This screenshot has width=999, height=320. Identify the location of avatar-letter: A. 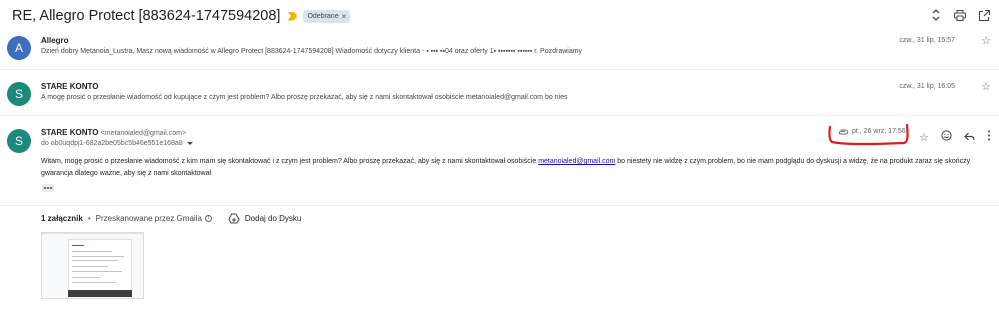
(18, 48).